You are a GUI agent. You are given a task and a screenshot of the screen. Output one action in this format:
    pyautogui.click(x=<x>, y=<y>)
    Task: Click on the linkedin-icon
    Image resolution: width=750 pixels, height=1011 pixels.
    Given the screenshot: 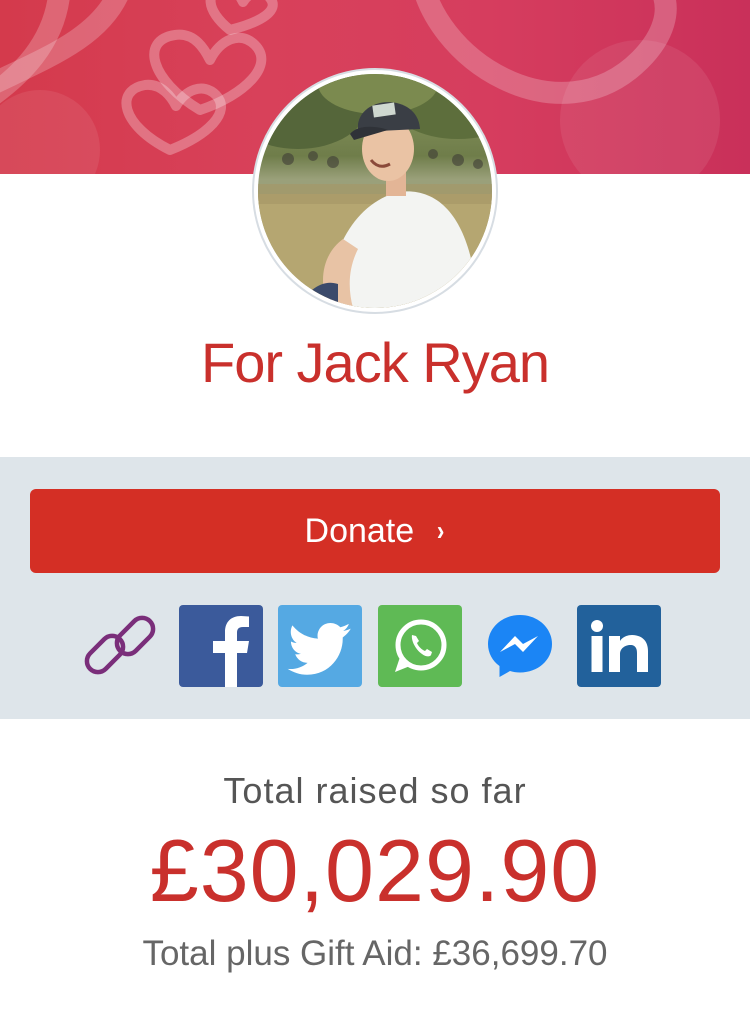 What is the action you would take?
    pyautogui.click(x=619, y=646)
    